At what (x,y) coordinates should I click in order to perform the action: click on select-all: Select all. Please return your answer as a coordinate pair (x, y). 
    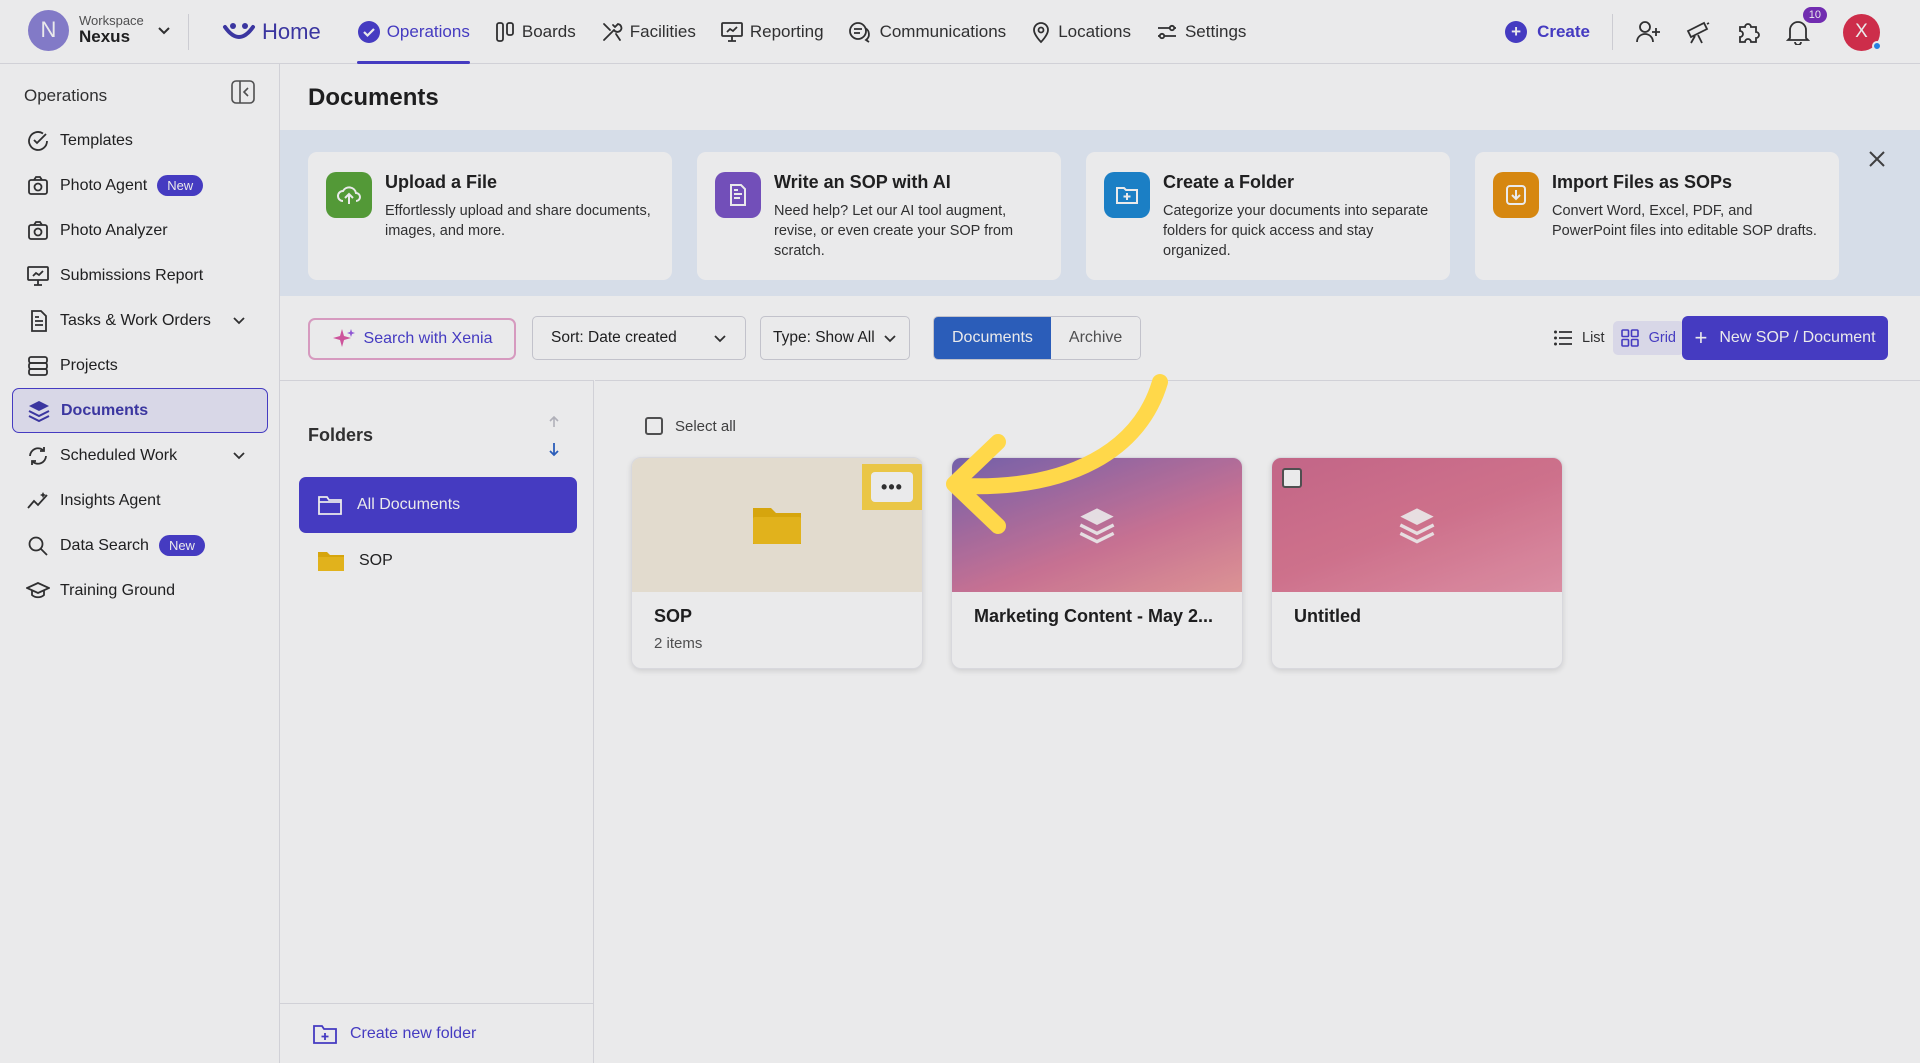
    Looking at the image, I should click on (690, 426).